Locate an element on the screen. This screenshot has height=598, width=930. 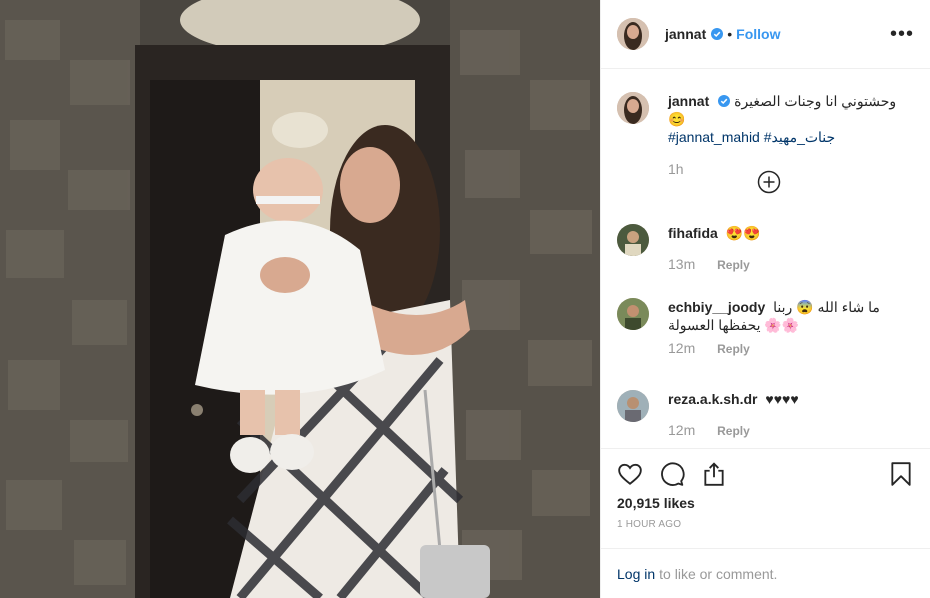
comment-time: 13m is located at coordinates (682, 264).